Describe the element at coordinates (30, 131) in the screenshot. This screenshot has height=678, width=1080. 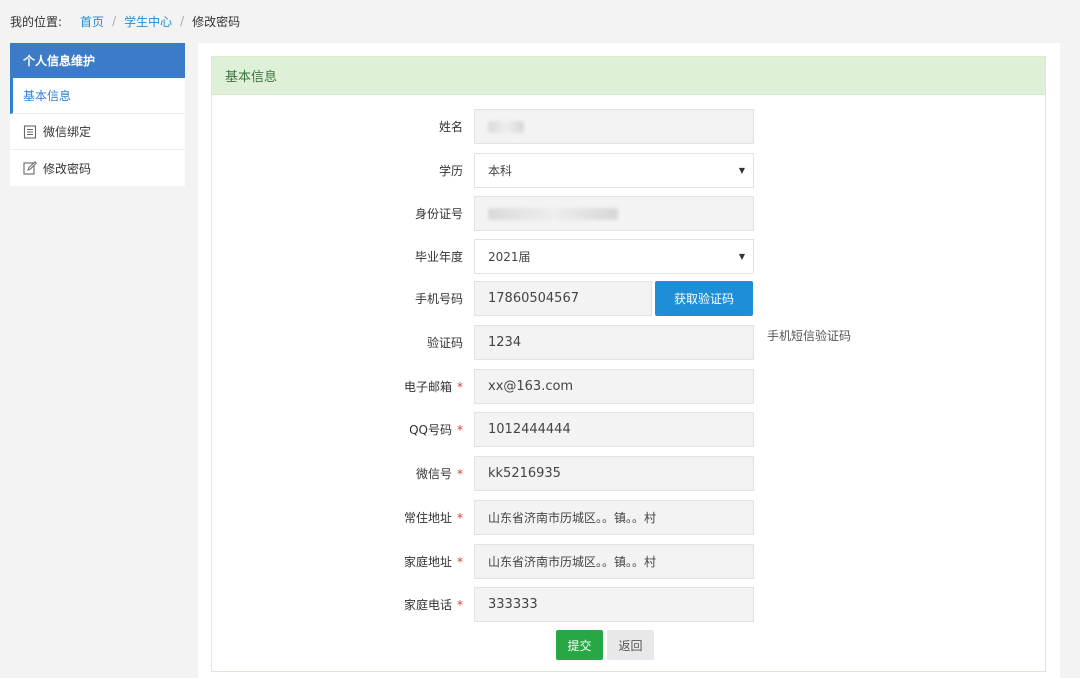
I see `document-icon` at that location.